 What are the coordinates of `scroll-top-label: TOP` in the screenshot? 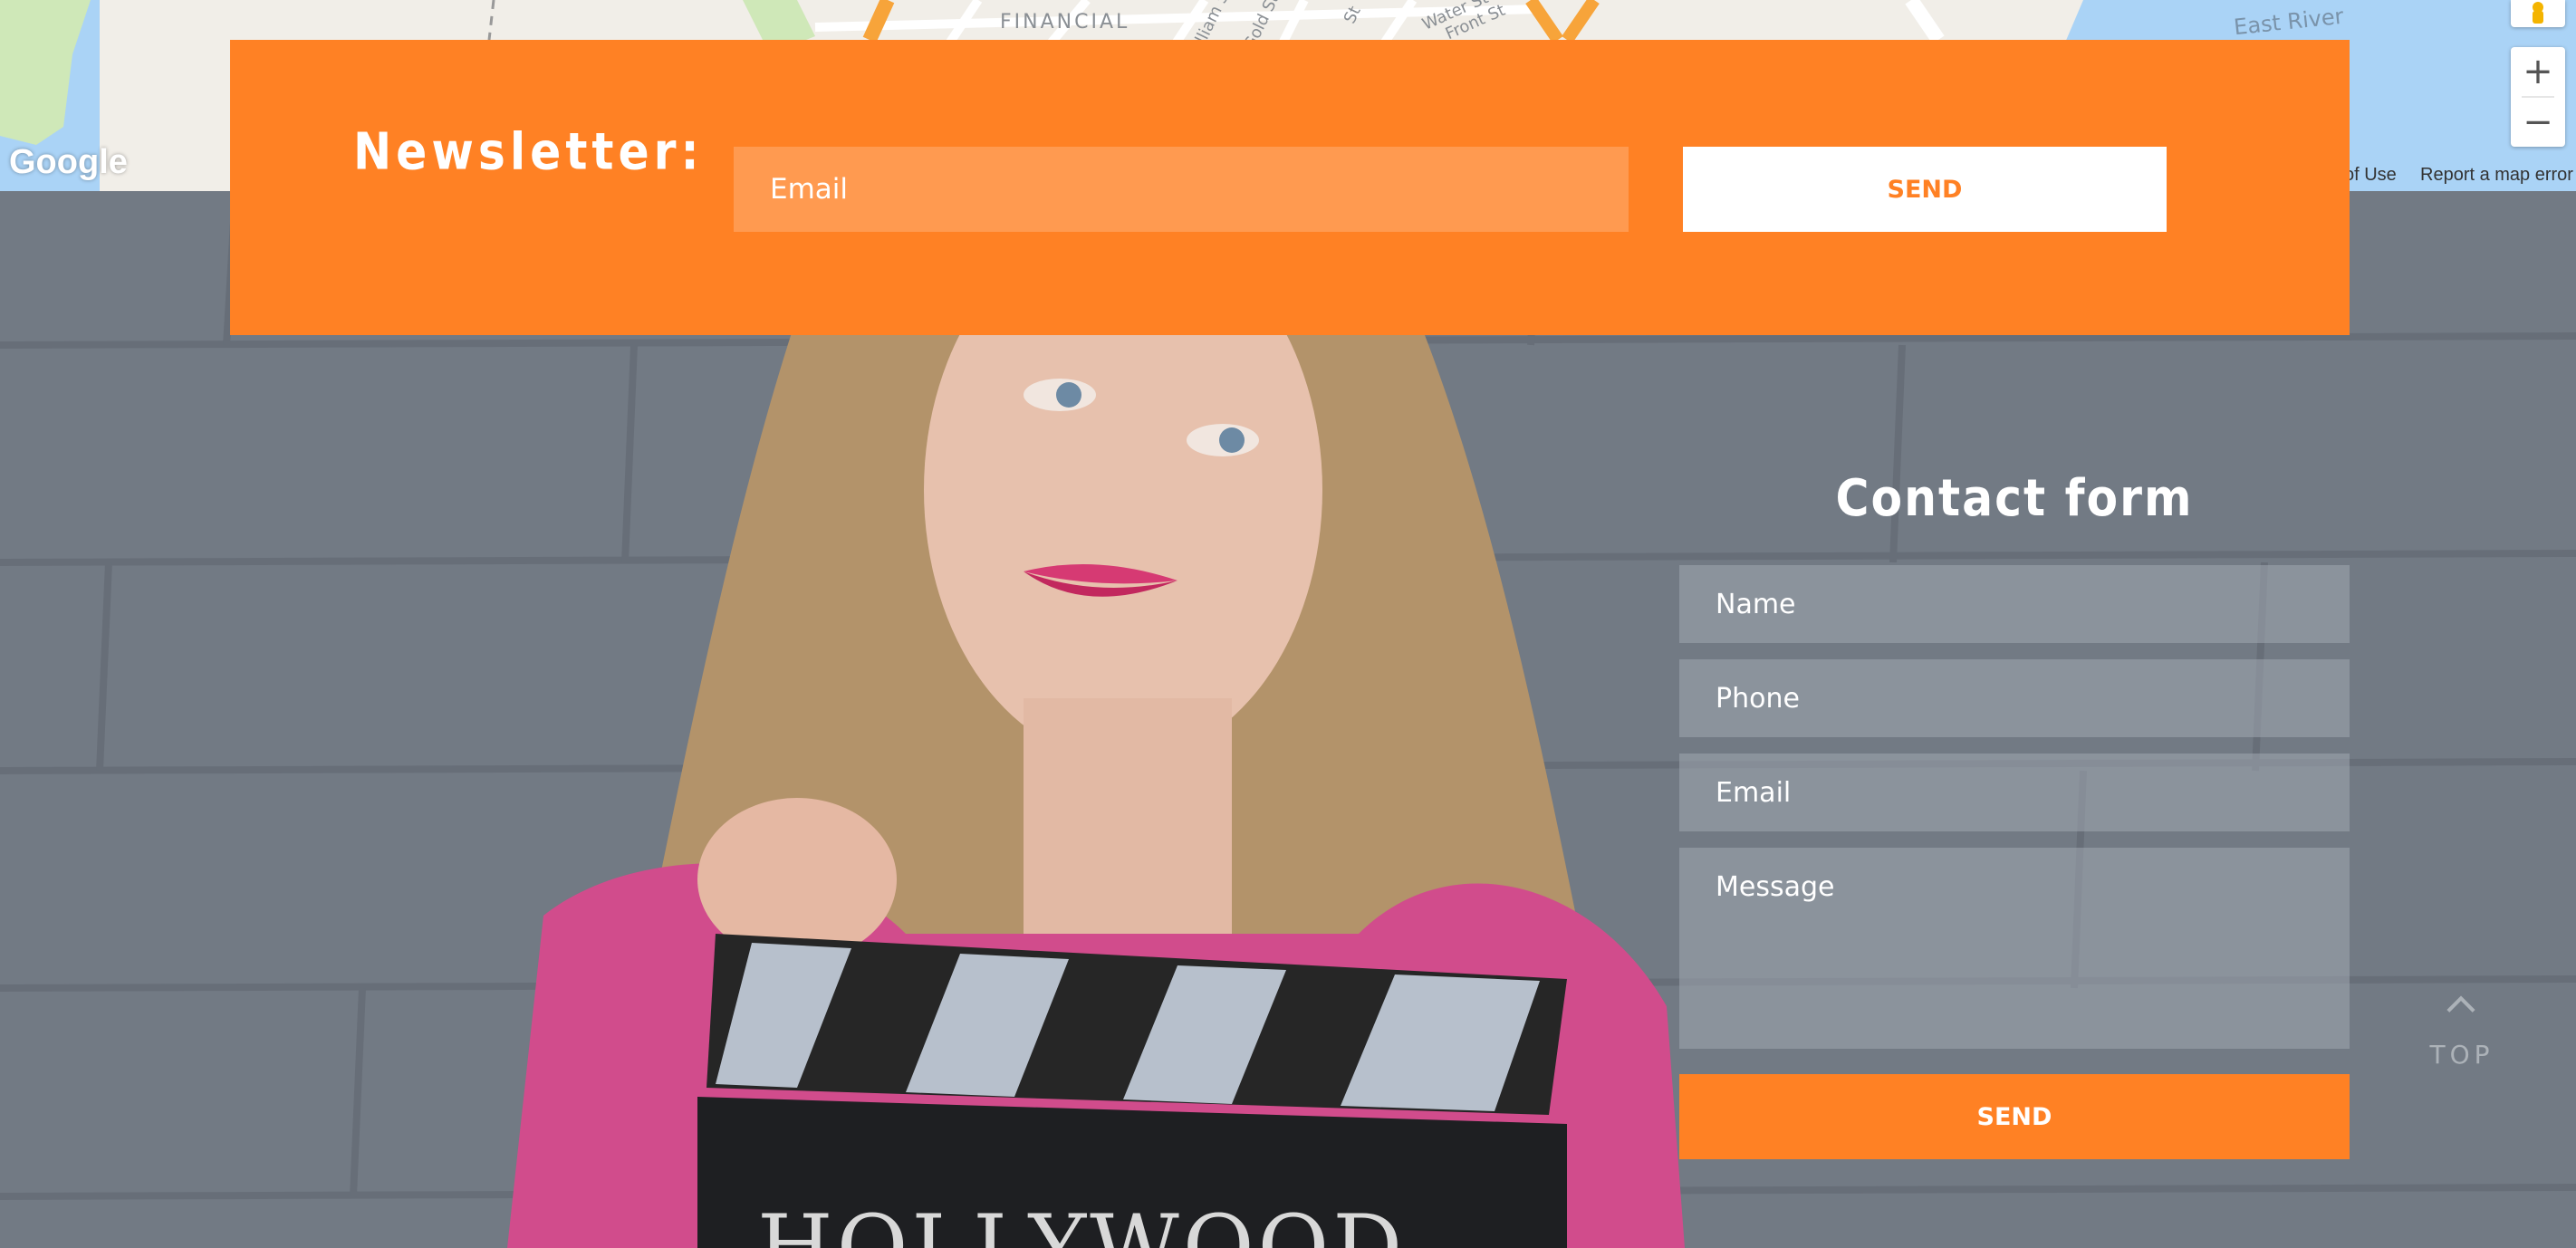 It's located at (2461, 1055).